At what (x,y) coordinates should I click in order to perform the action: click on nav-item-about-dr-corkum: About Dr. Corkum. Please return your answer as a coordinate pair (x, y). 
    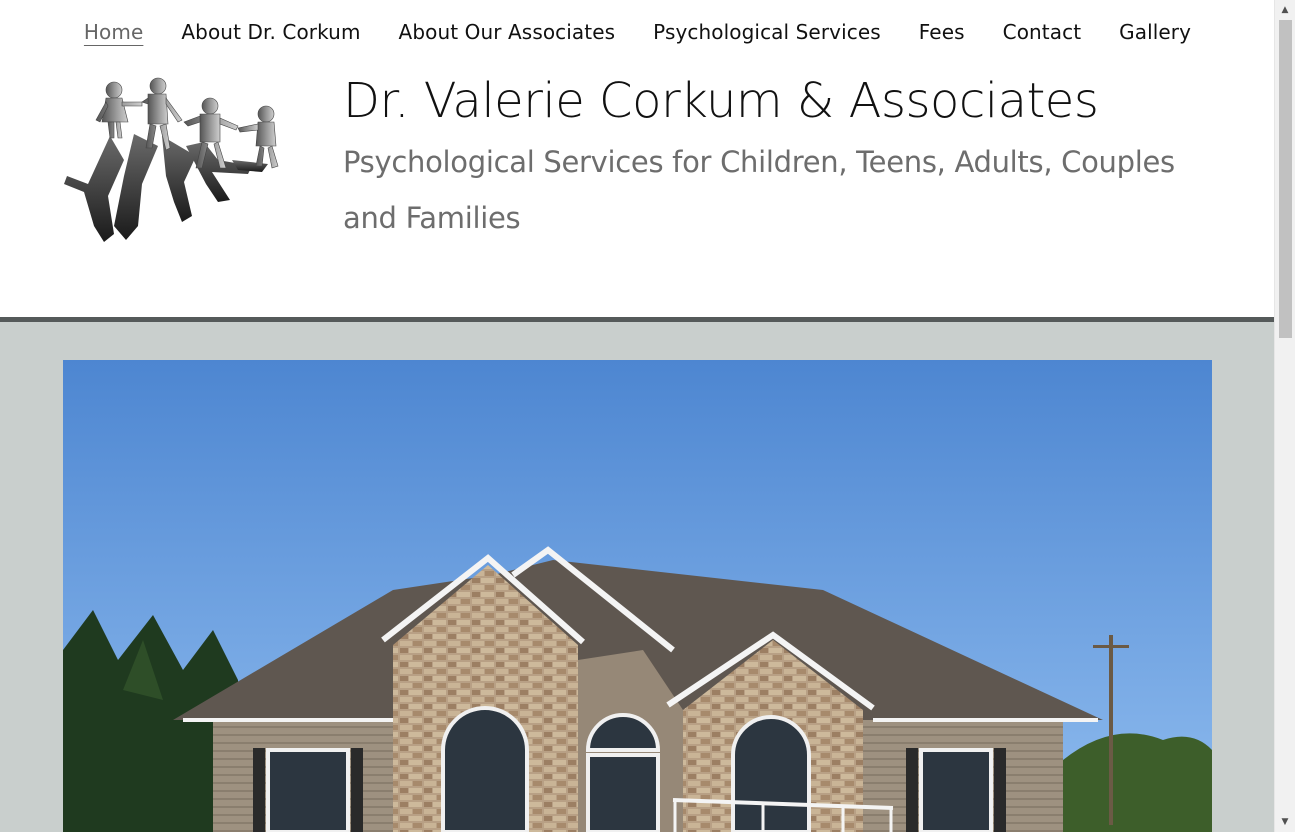
    Looking at the image, I should click on (270, 32).